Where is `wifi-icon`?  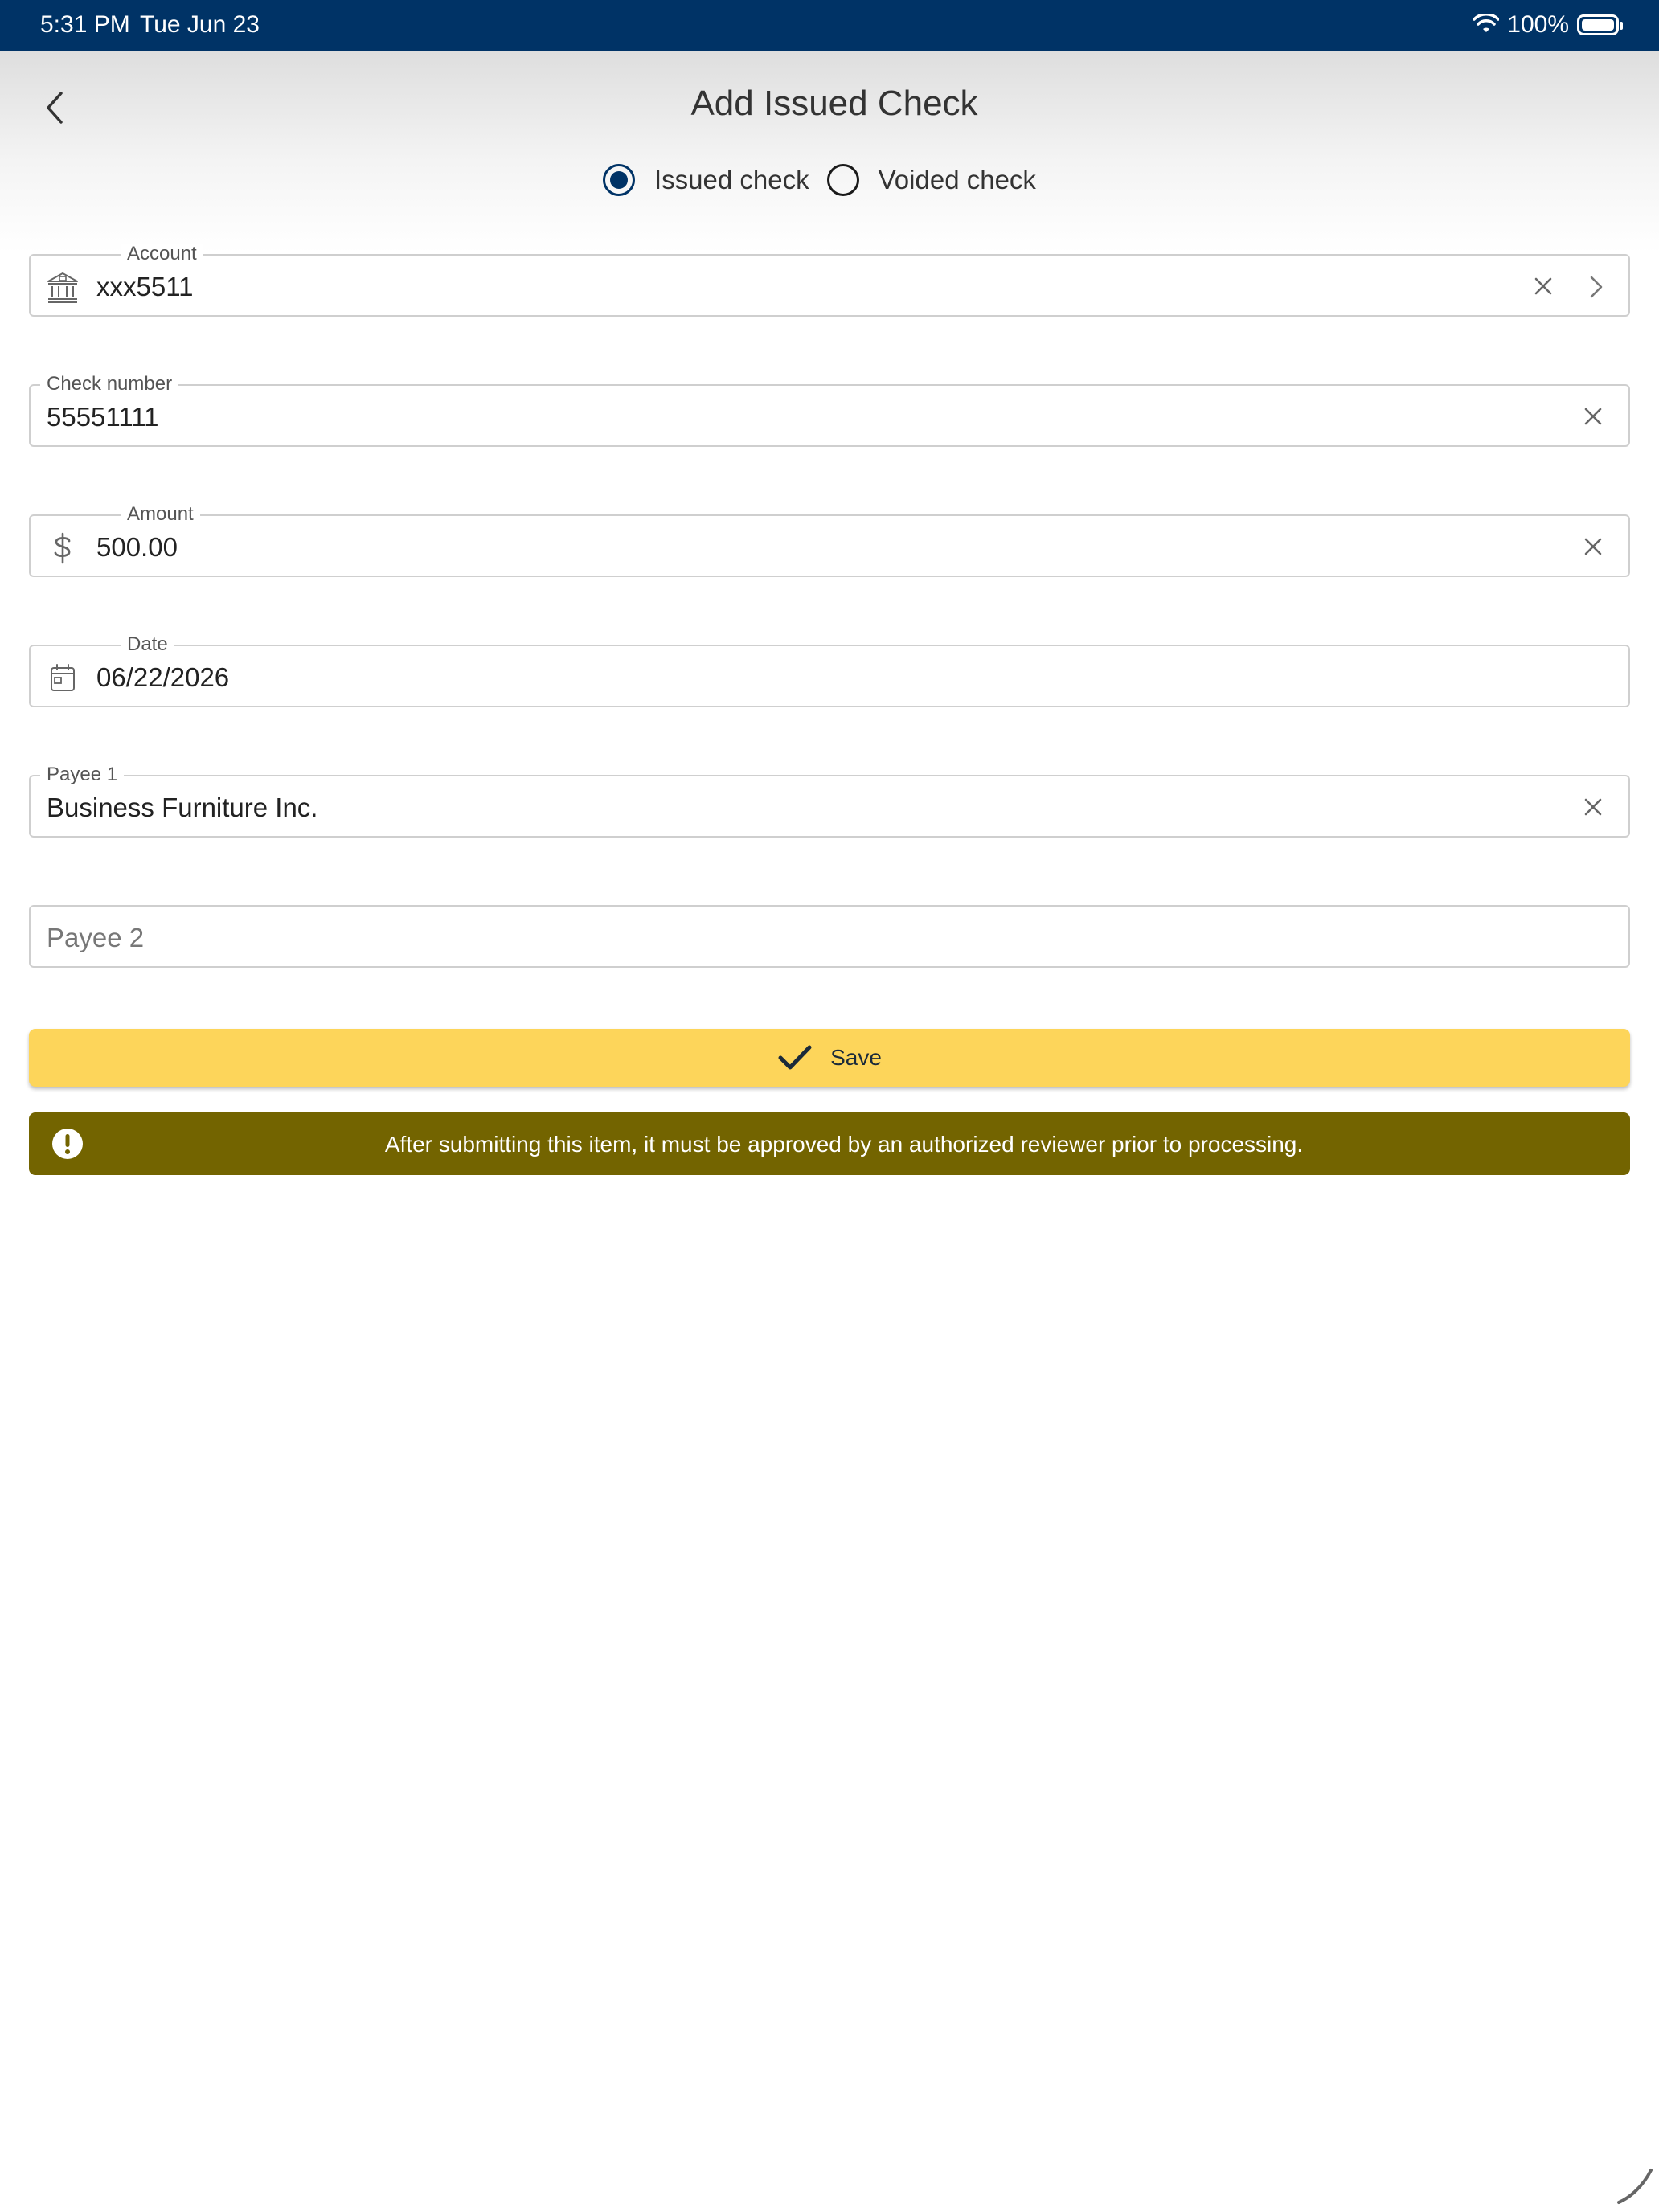
wifi-icon is located at coordinates (1486, 23).